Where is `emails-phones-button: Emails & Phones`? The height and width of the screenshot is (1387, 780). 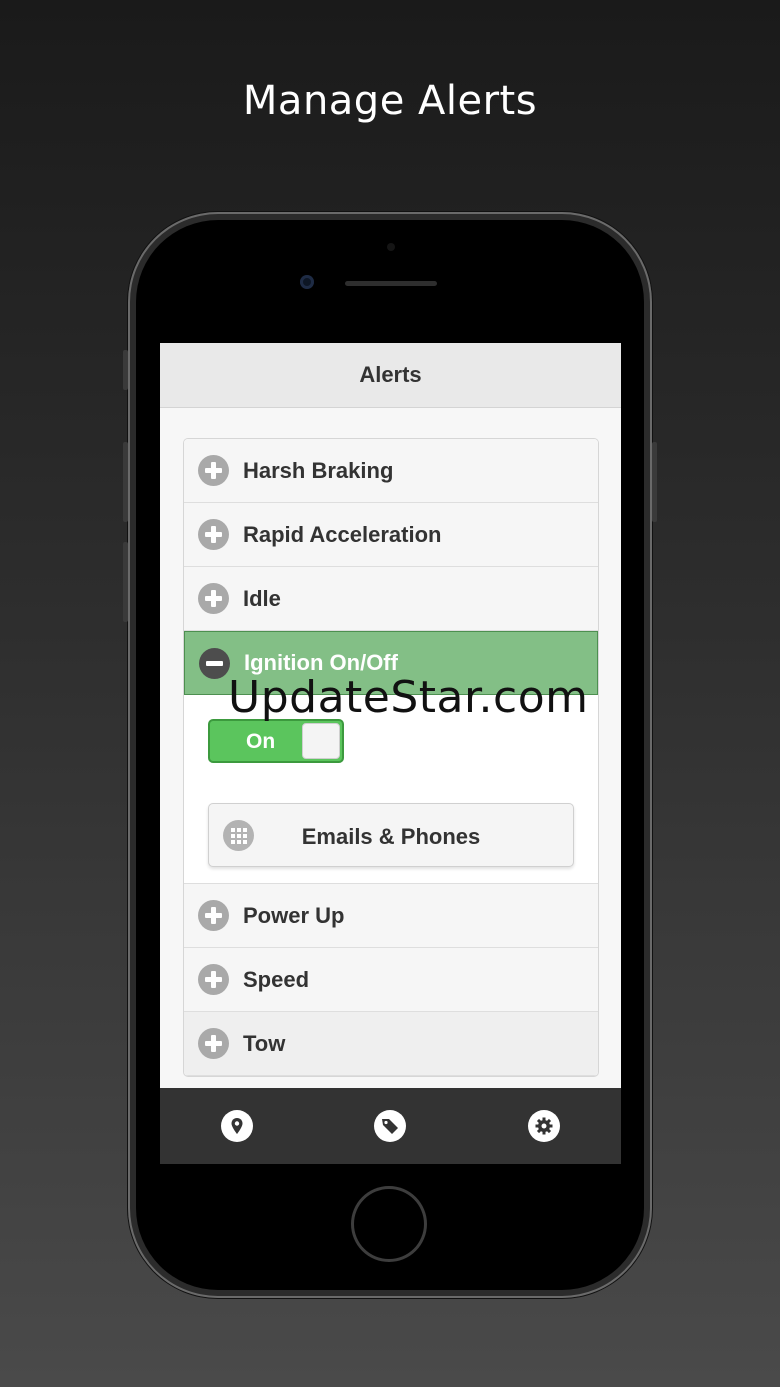 emails-phones-button: Emails & Phones is located at coordinates (391, 835).